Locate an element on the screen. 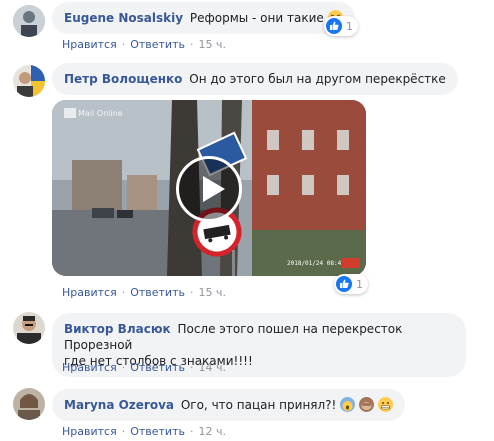 Image resolution: width=494 pixels, height=441 pixels. comment-bubble: Eugene Nosalskiy Реформы - они такие is located at coordinates (203, 18).